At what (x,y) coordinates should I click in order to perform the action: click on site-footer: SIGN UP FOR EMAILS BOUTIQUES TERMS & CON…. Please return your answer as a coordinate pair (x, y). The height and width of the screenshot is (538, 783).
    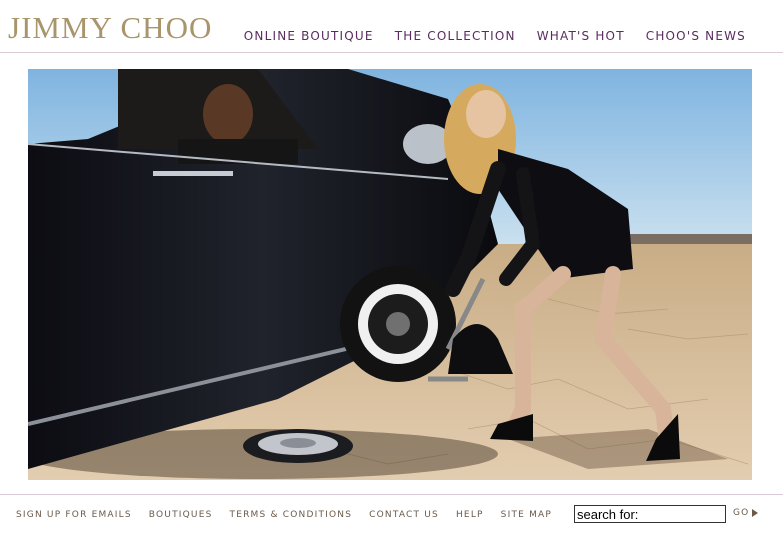
    Looking at the image, I should click on (391, 516).